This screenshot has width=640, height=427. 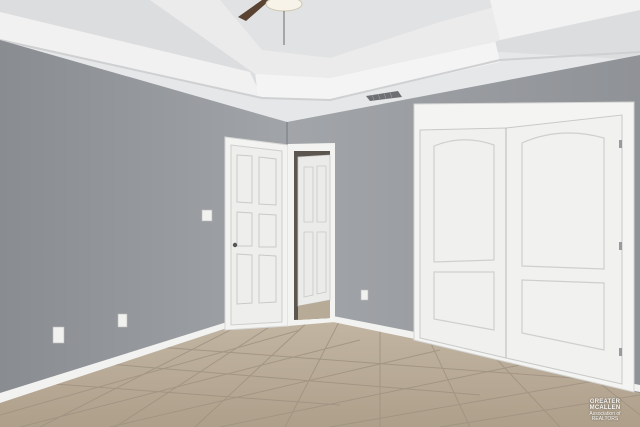 I want to click on watermark-logo: GREATER MCALLEN Association of REALTORS, so click(x=605, y=410).